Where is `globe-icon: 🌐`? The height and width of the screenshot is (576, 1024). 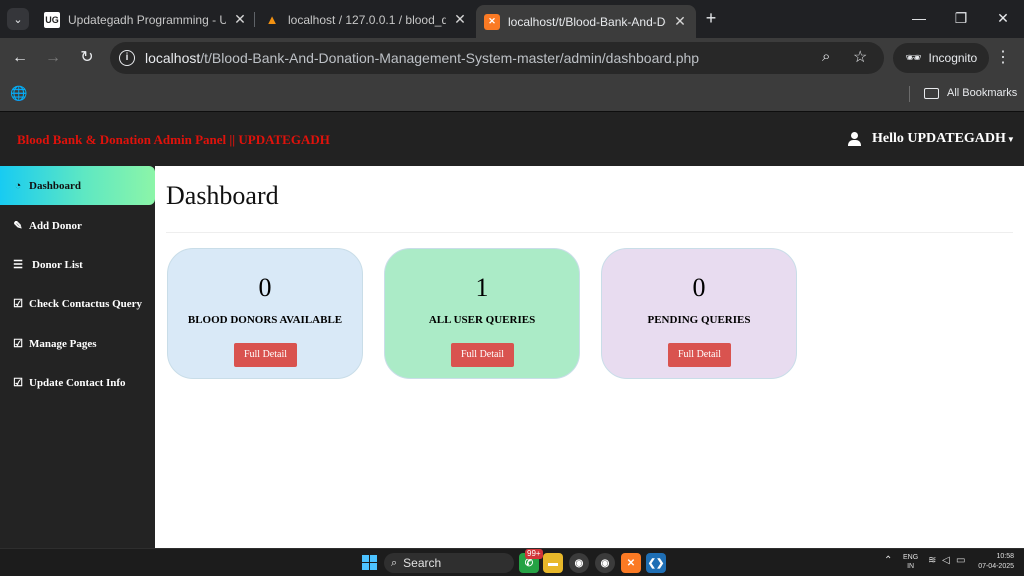
globe-icon: 🌐 is located at coordinates (18, 93).